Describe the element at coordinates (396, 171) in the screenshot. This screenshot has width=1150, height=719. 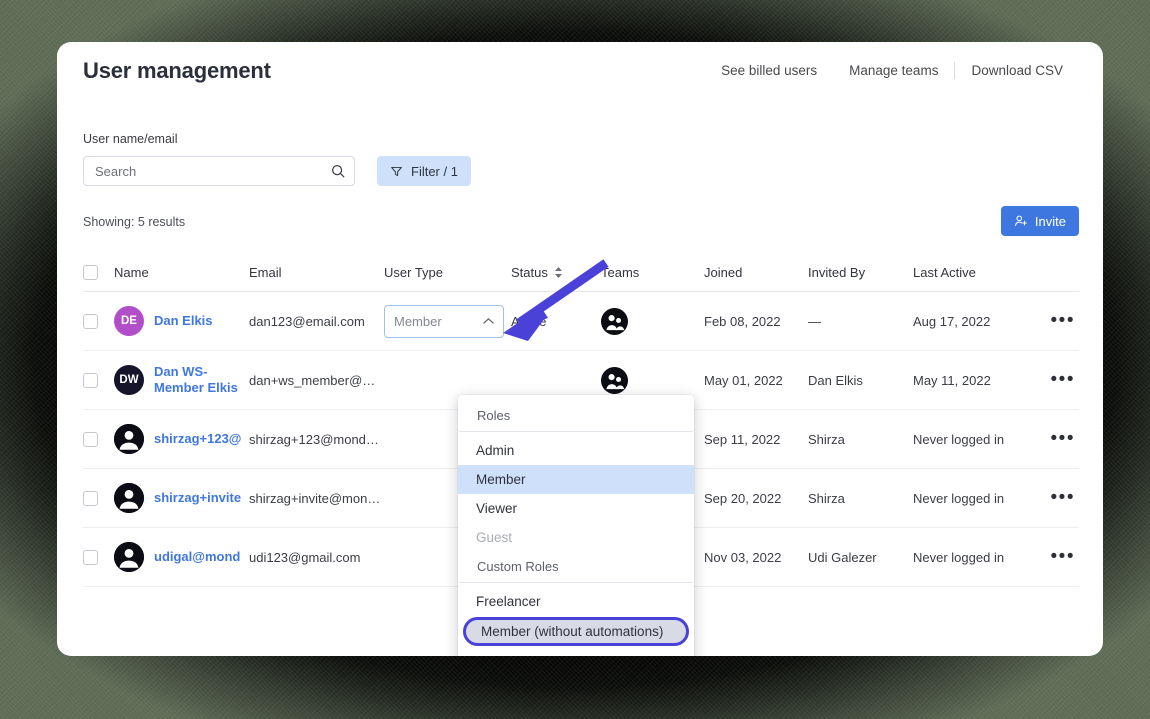
I see `funnel-icon` at that location.